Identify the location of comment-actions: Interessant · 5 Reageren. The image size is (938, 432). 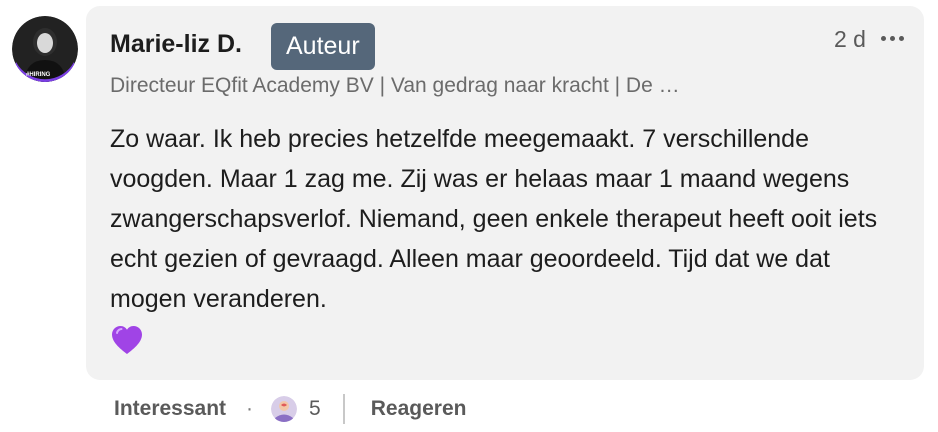
(290, 409).